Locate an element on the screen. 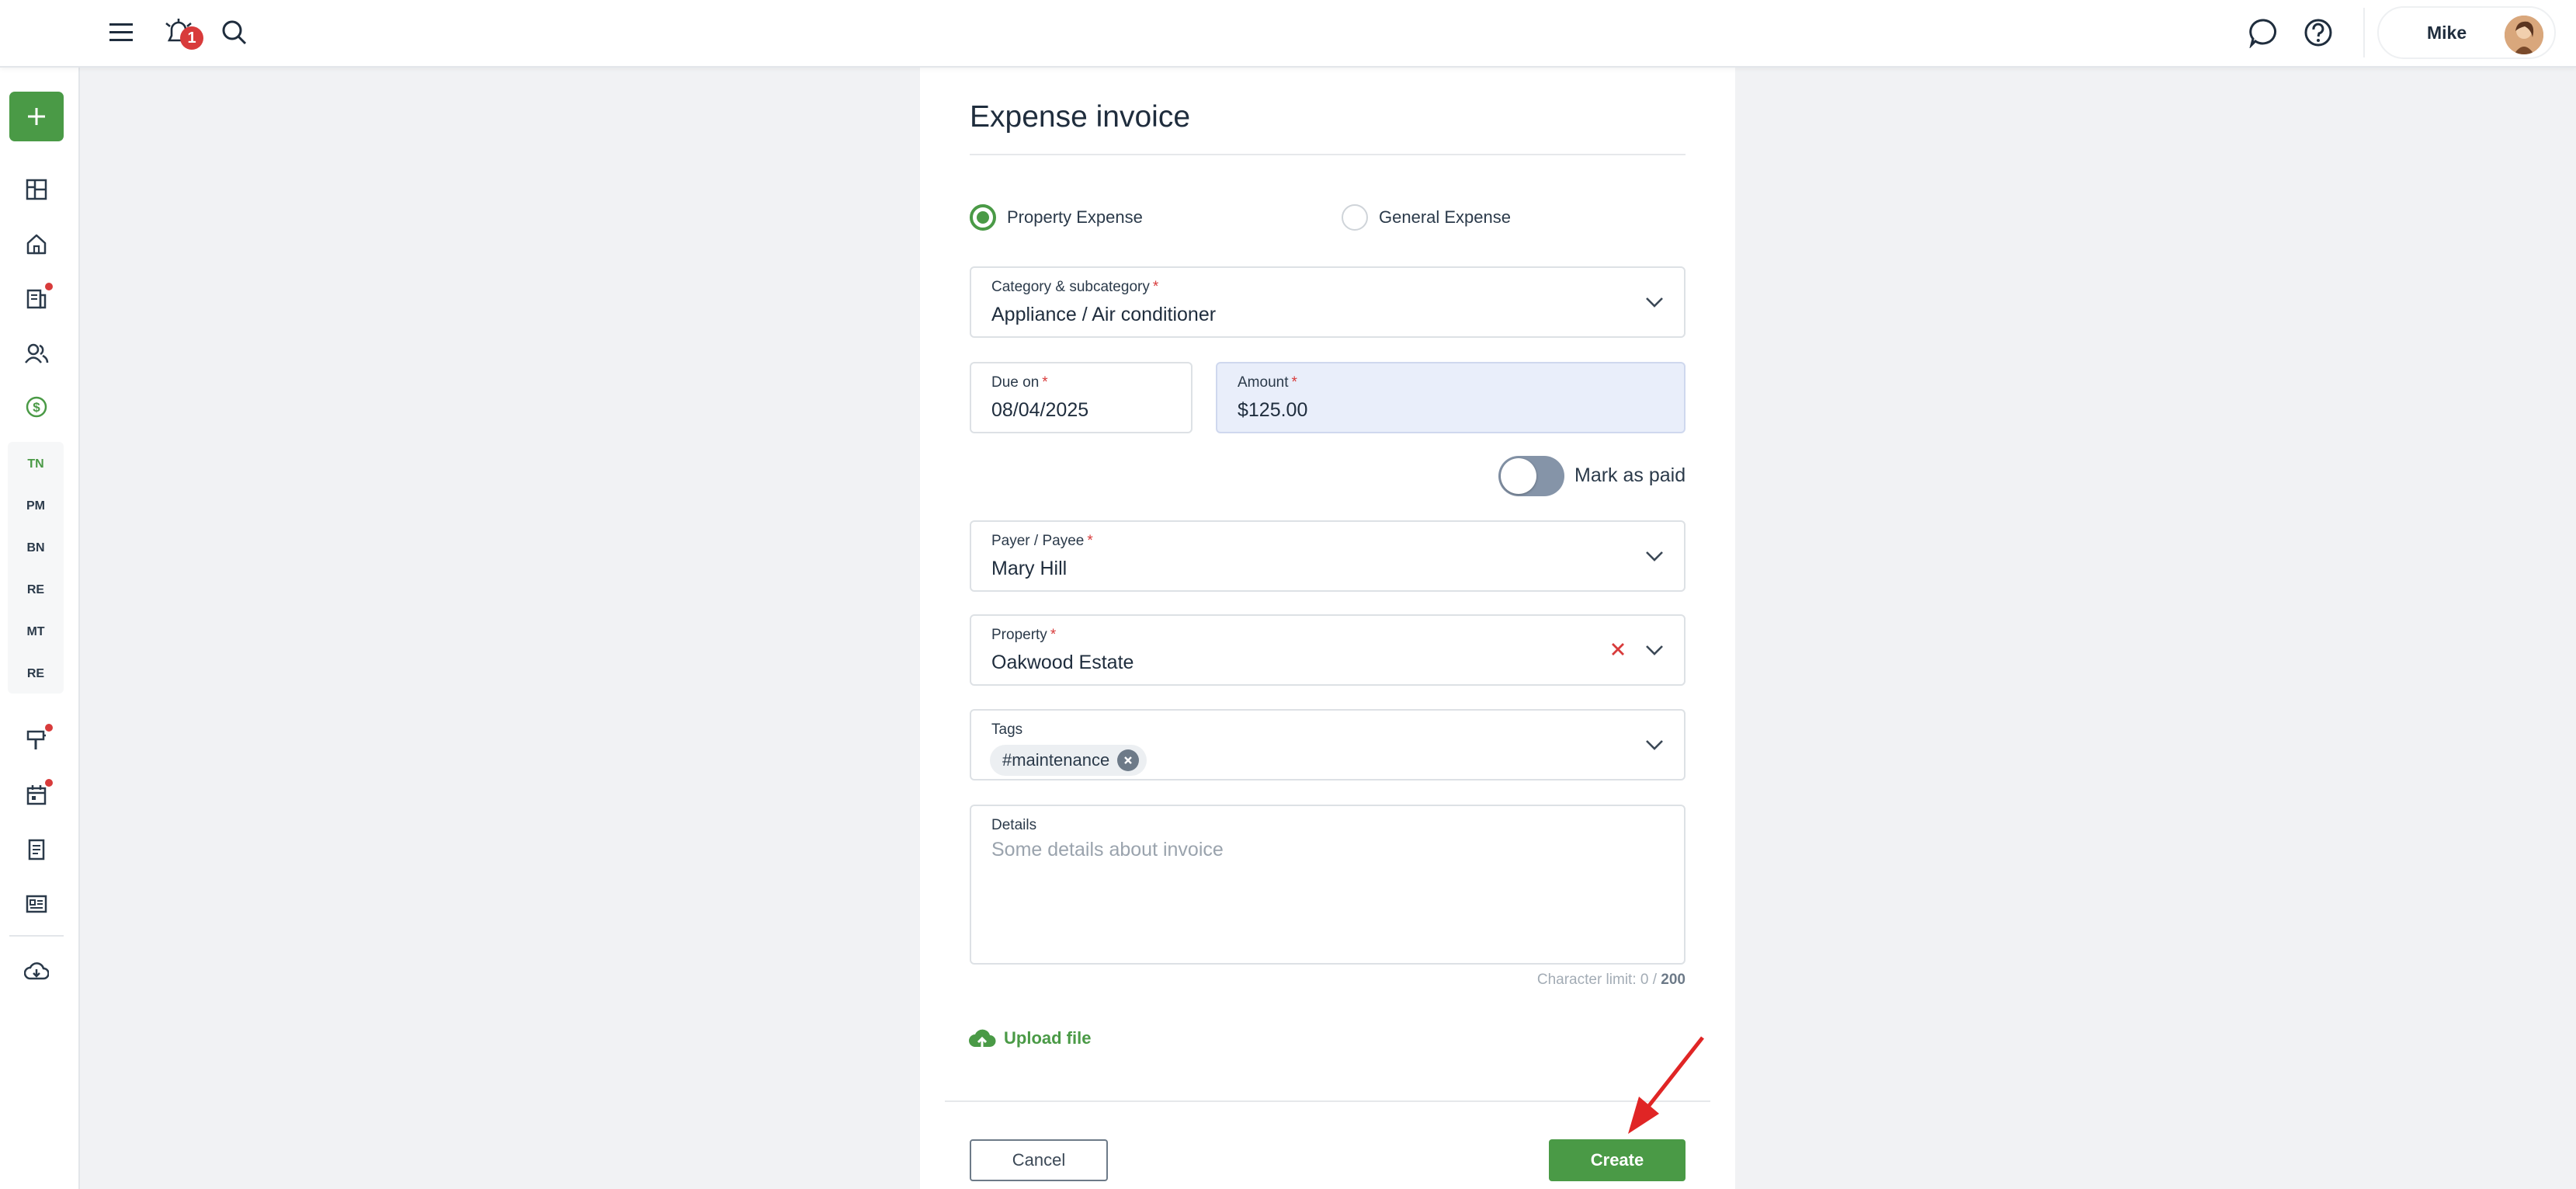  documents-icon is located at coordinates (36, 849).